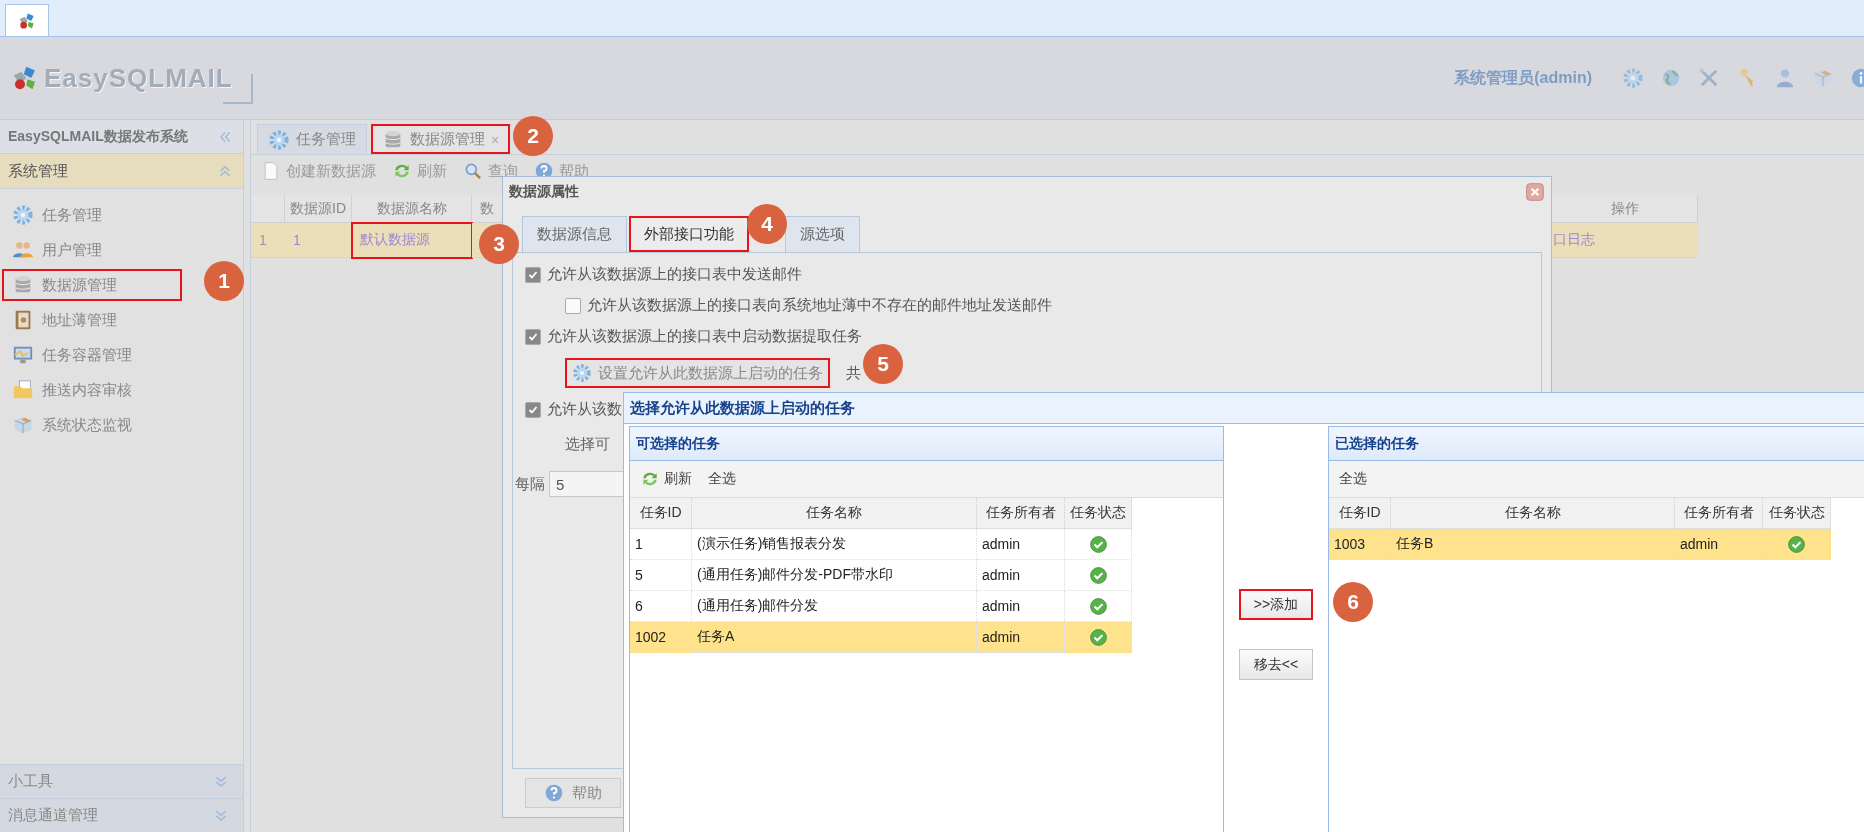  Describe the element at coordinates (92, 215) in the screenshot. I see `sidebar-item: 任务管理` at that location.